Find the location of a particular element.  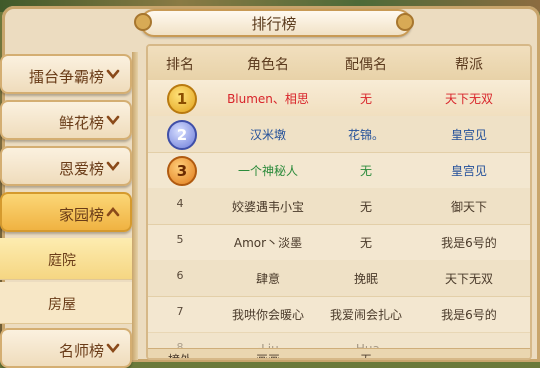

table-row: 5 Amor丶淡墨 无 我是6号的 is located at coordinates (339, 242).